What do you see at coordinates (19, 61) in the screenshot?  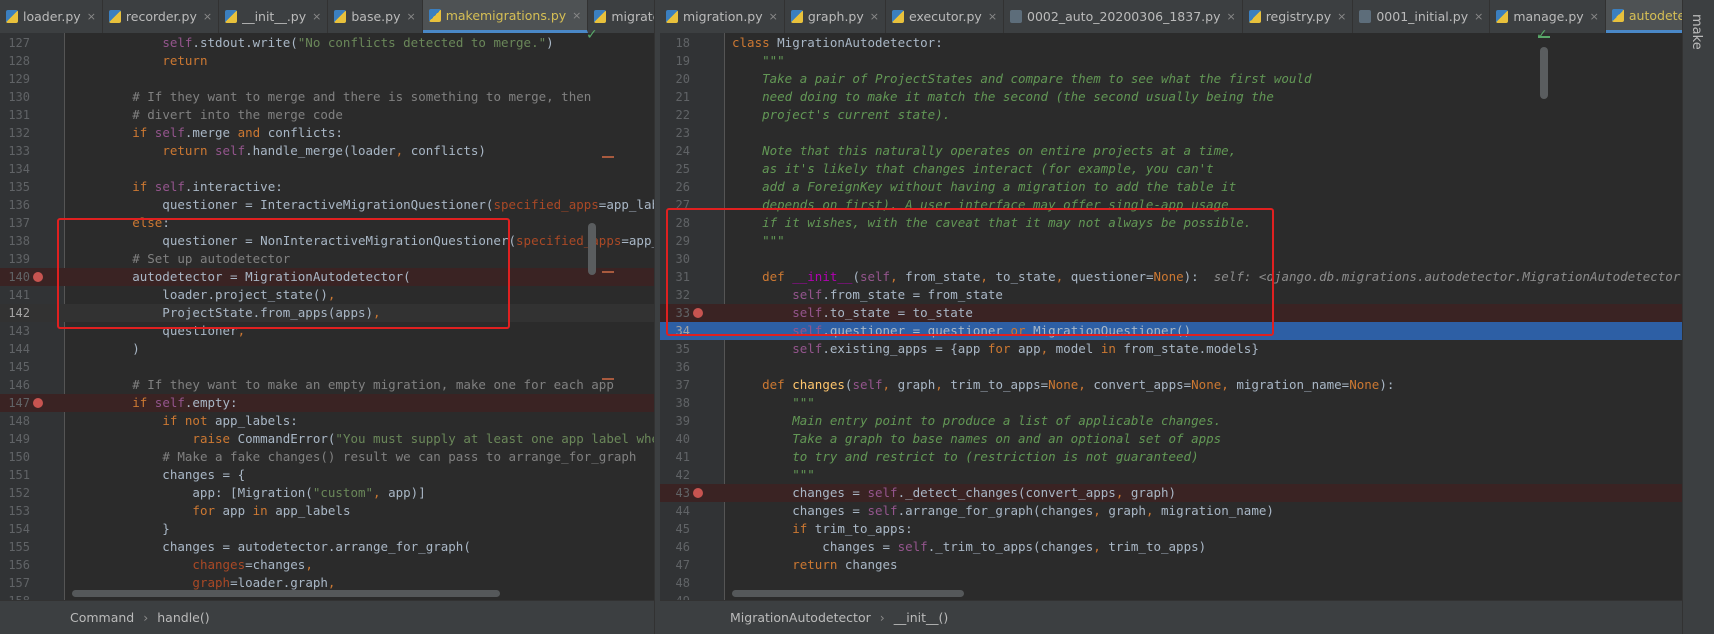 I see `line-number: 128` at bounding box center [19, 61].